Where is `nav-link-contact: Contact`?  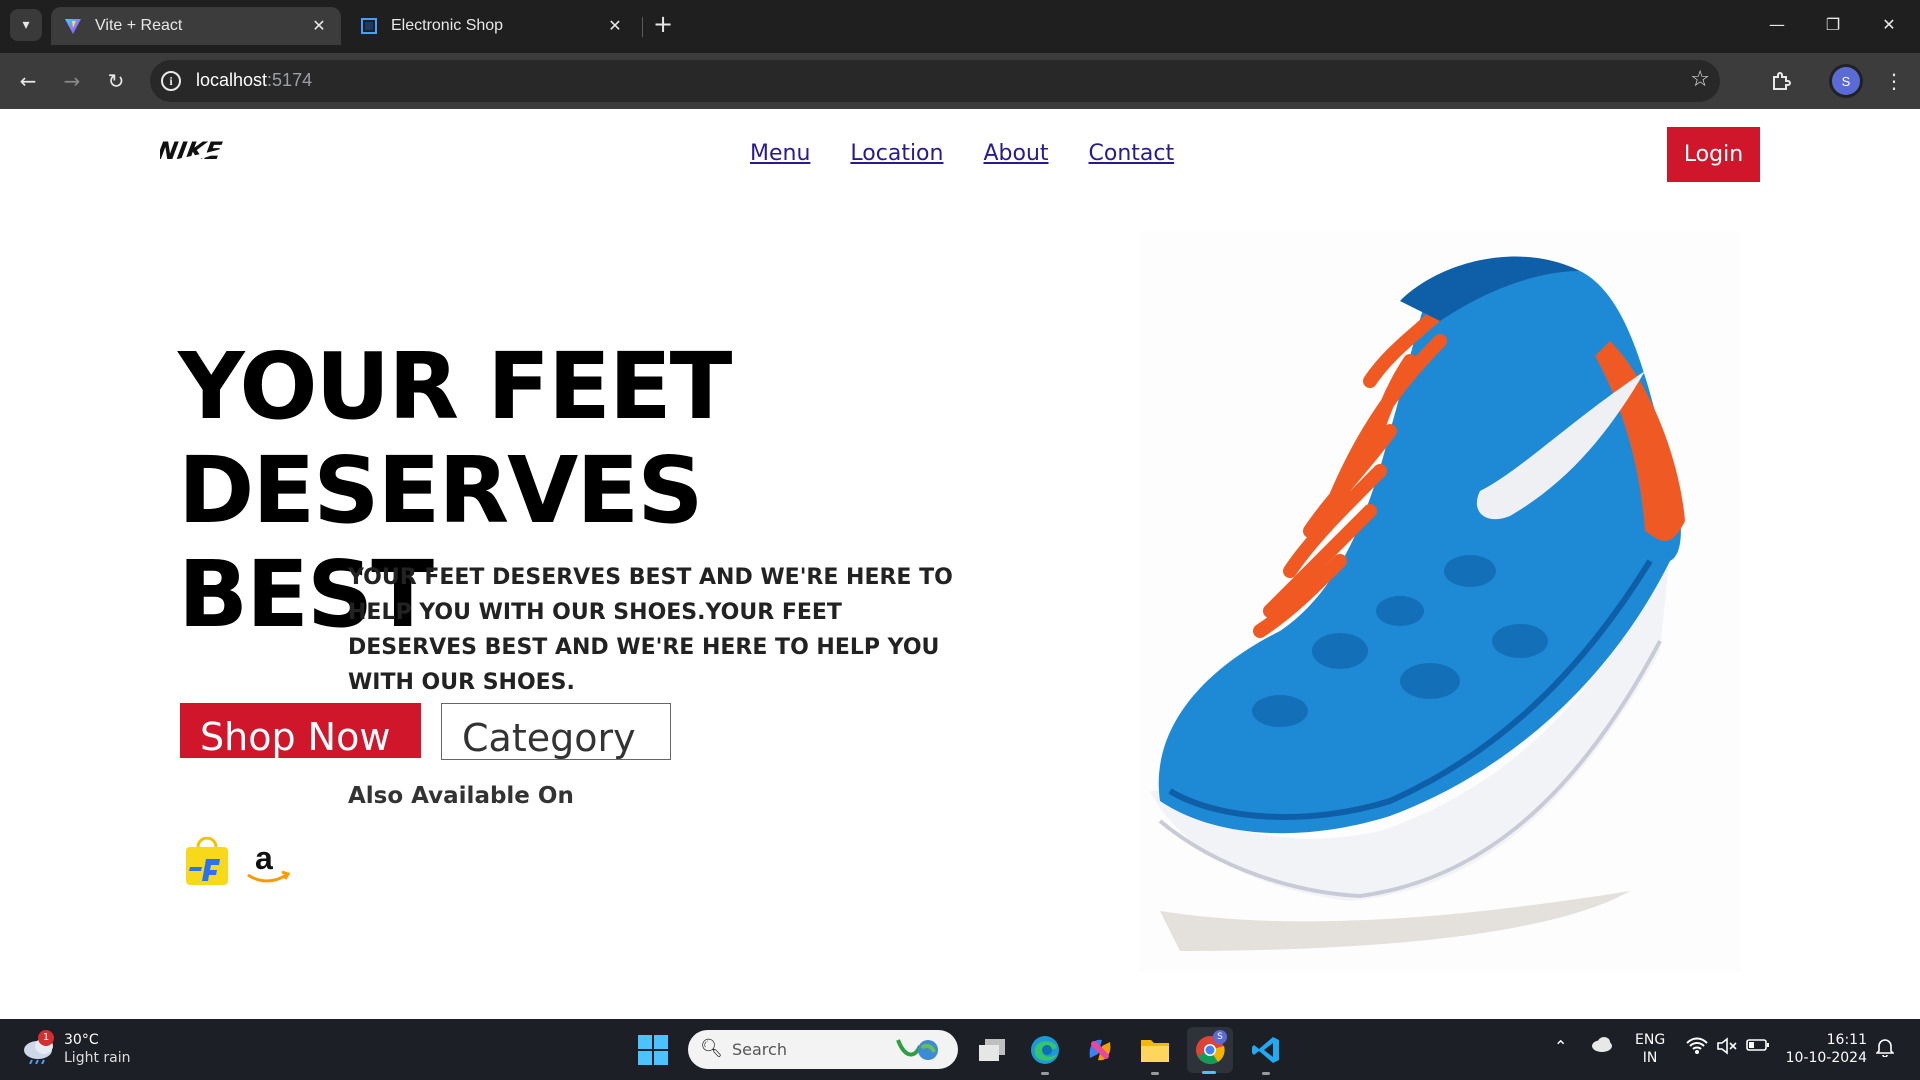
nav-link-contact: Contact is located at coordinates (1132, 153).